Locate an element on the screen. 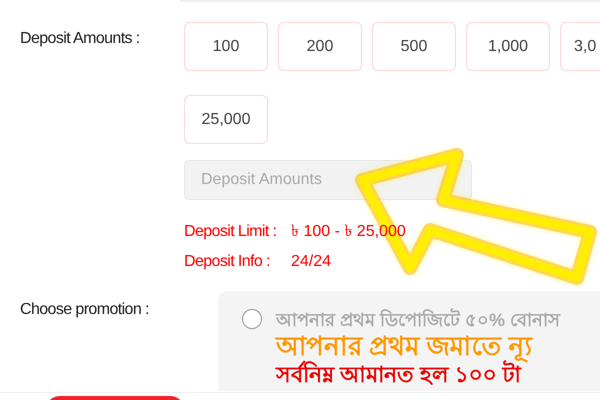 The height and width of the screenshot is (400, 600). promotion-title: আপনার প্রথম ডিপোজিটে ৫০% বোনাস is located at coordinates (418, 320).